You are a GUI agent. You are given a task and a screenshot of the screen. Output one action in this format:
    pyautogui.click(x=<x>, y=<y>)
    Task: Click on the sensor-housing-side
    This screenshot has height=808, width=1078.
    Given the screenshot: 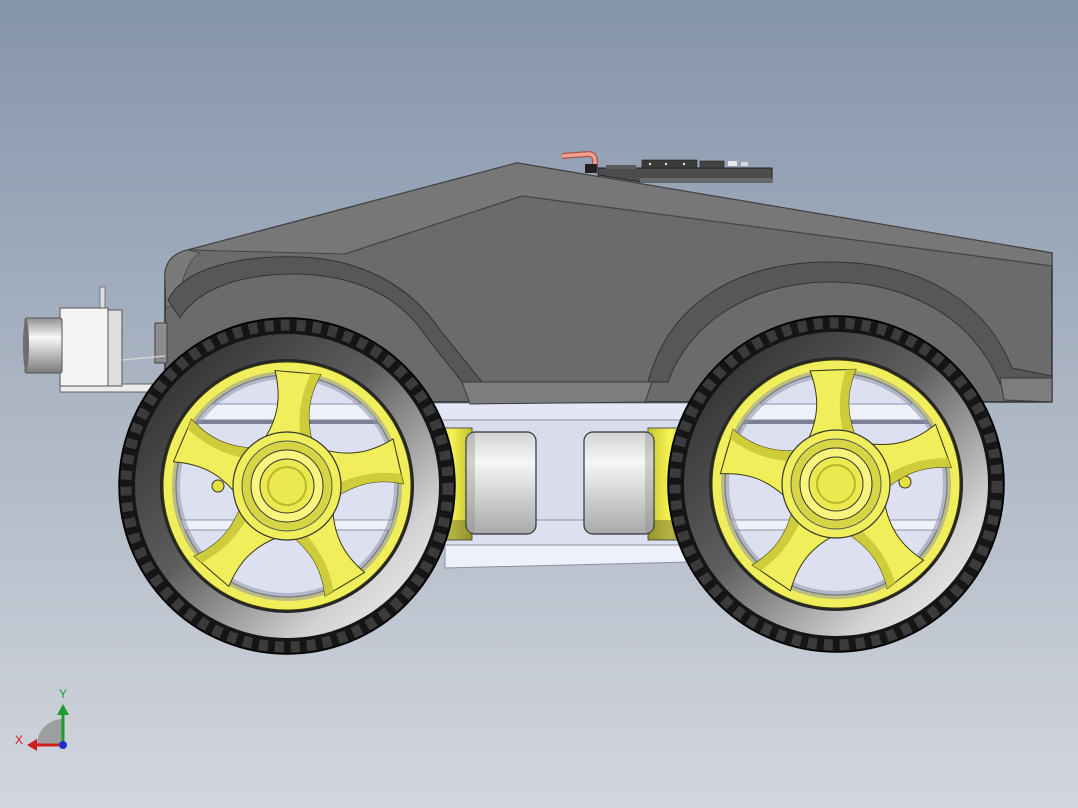 What is the action you would take?
    pyautogui.click(x=115, y=348)
    